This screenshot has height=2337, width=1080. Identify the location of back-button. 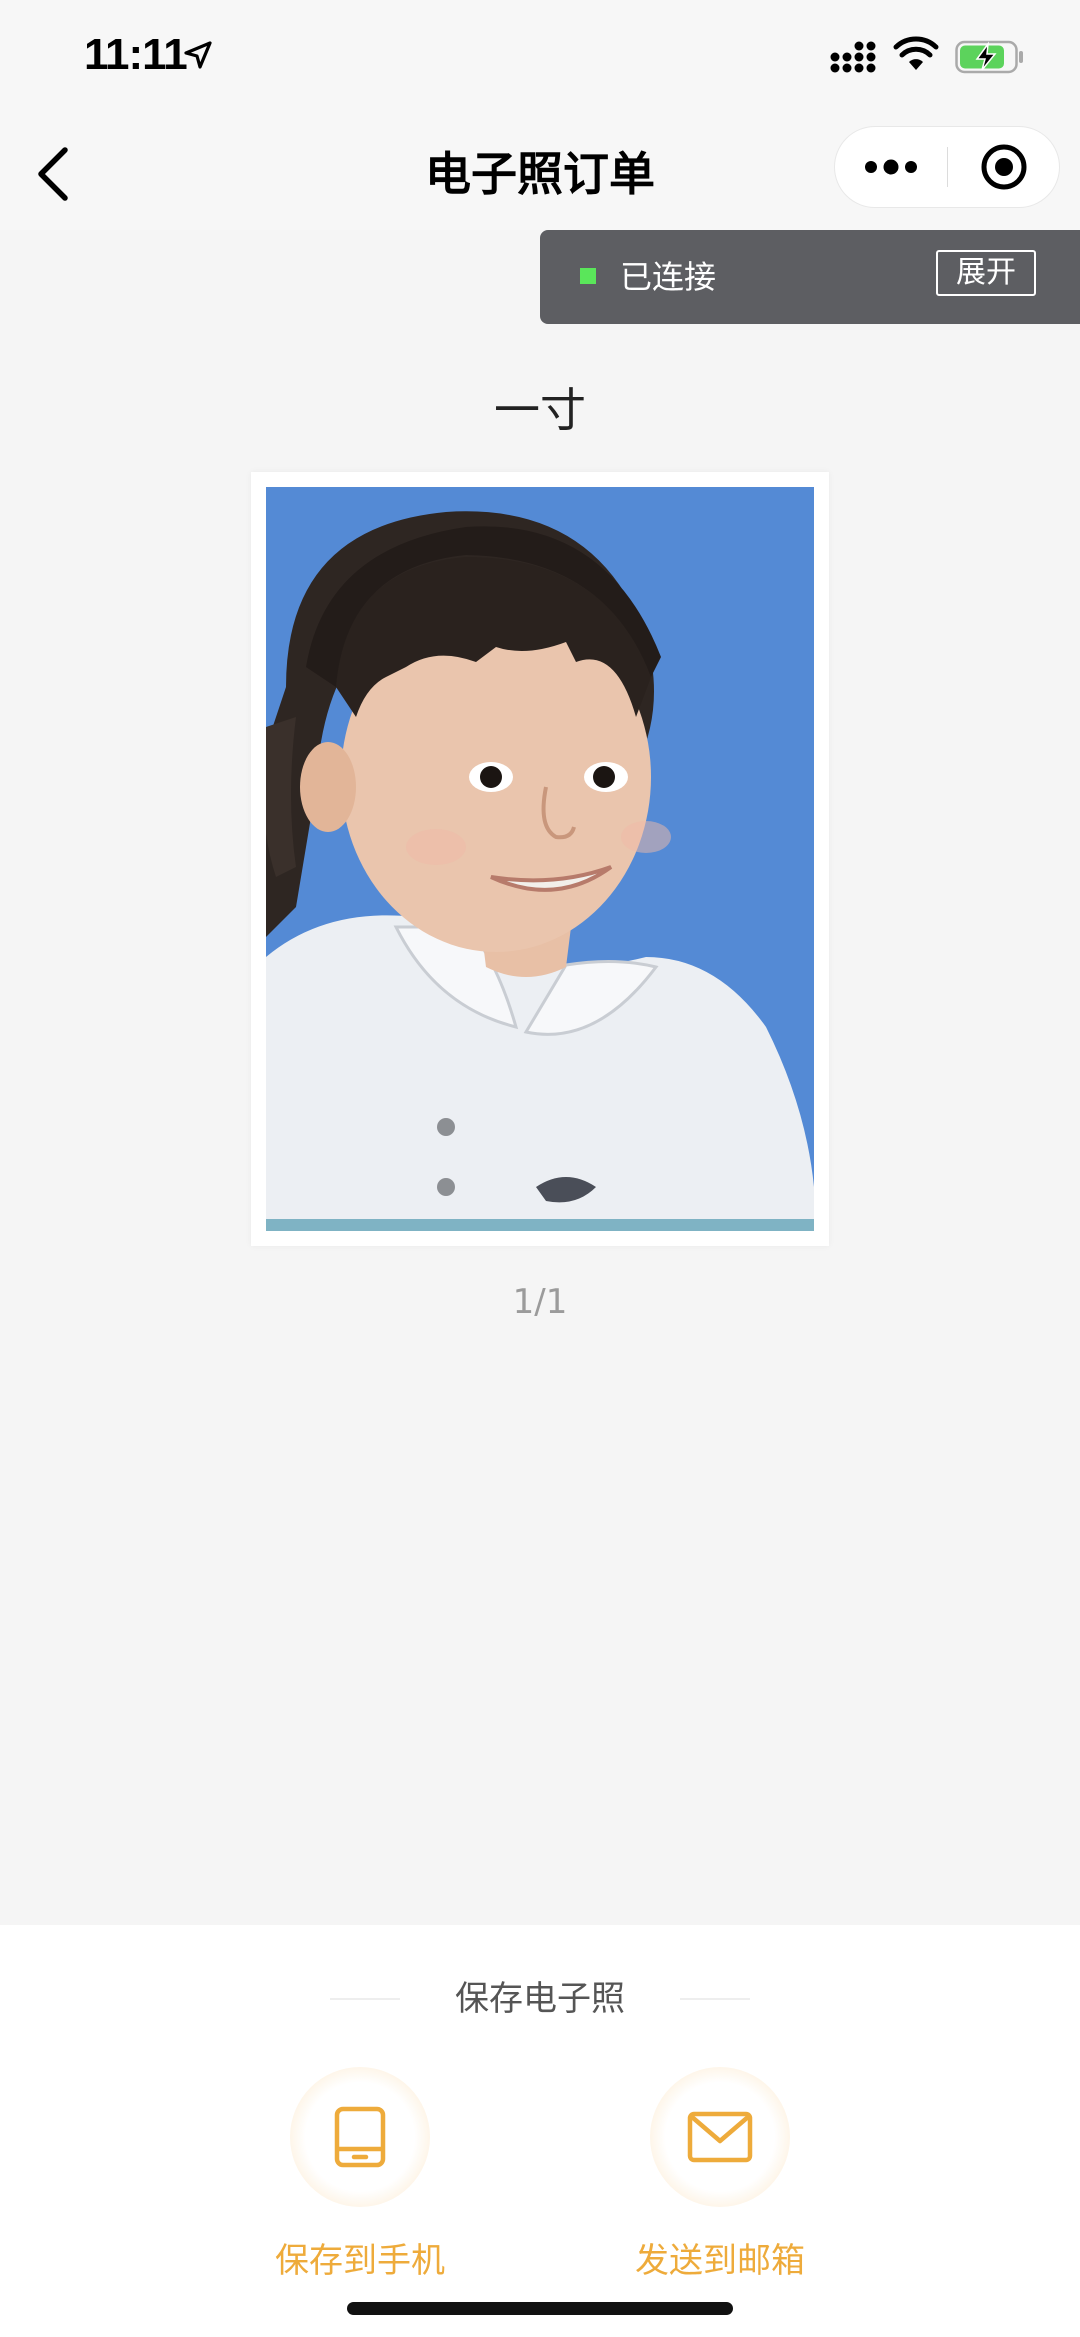
(53, 174).